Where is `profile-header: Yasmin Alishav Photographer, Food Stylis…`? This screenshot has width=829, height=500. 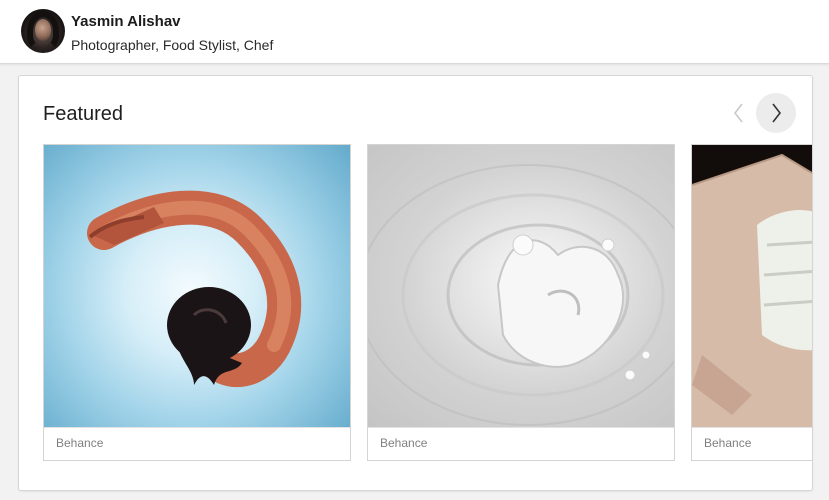
profile-header: Yasmin Alishav Photographer, Food Stylis… is located at coordinates (414, 32).